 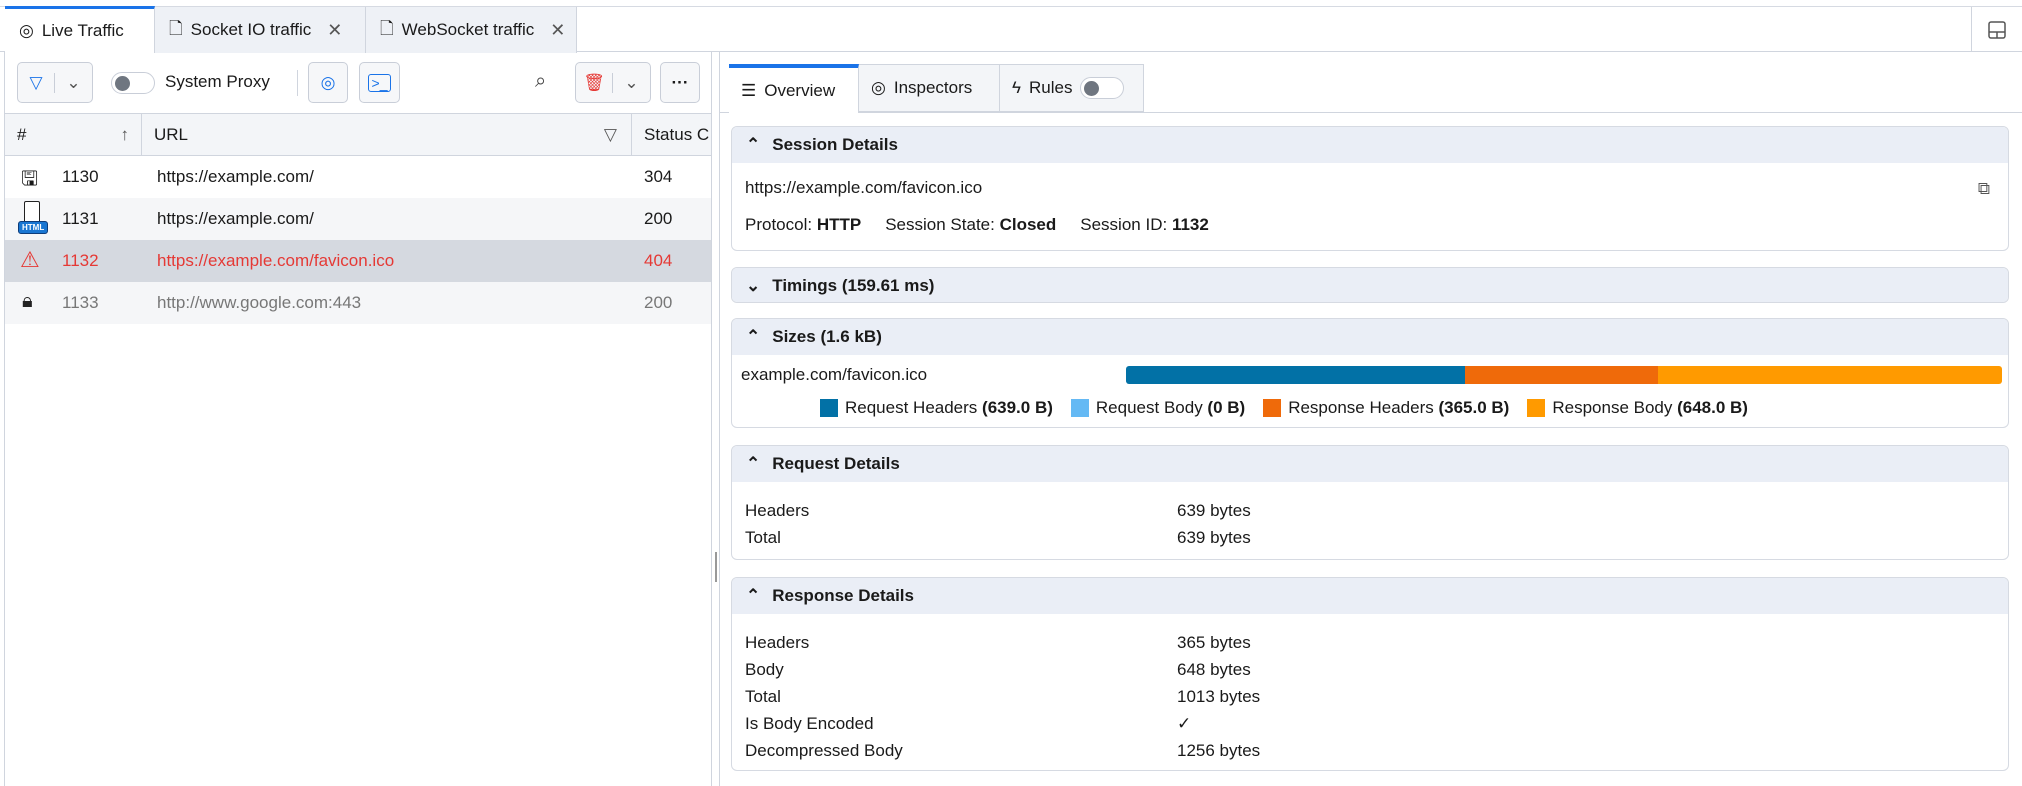 I want to click on legend-item: Request Body (0 B), so click(x=1158, y=408).